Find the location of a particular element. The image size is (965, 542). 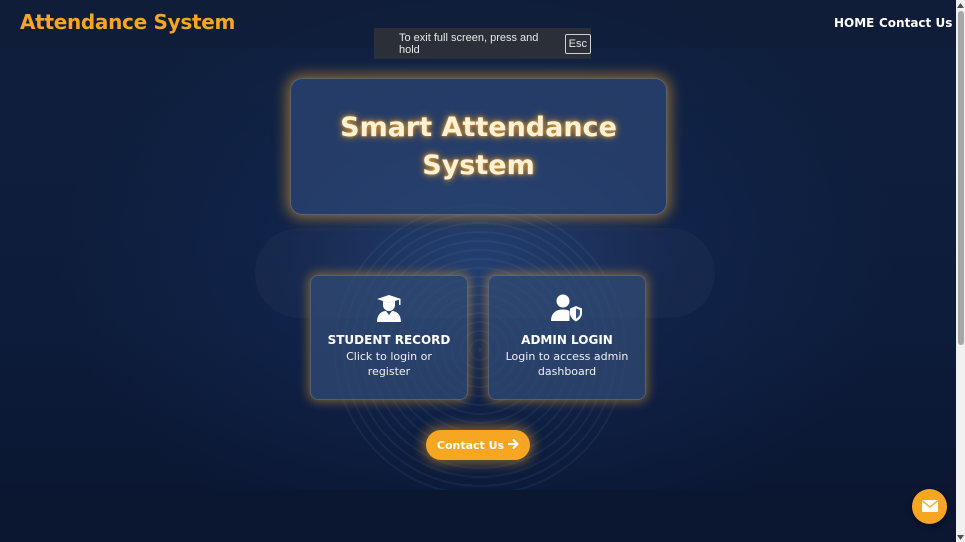

nav-home-link: HOME is located at coordinates (854, 23).